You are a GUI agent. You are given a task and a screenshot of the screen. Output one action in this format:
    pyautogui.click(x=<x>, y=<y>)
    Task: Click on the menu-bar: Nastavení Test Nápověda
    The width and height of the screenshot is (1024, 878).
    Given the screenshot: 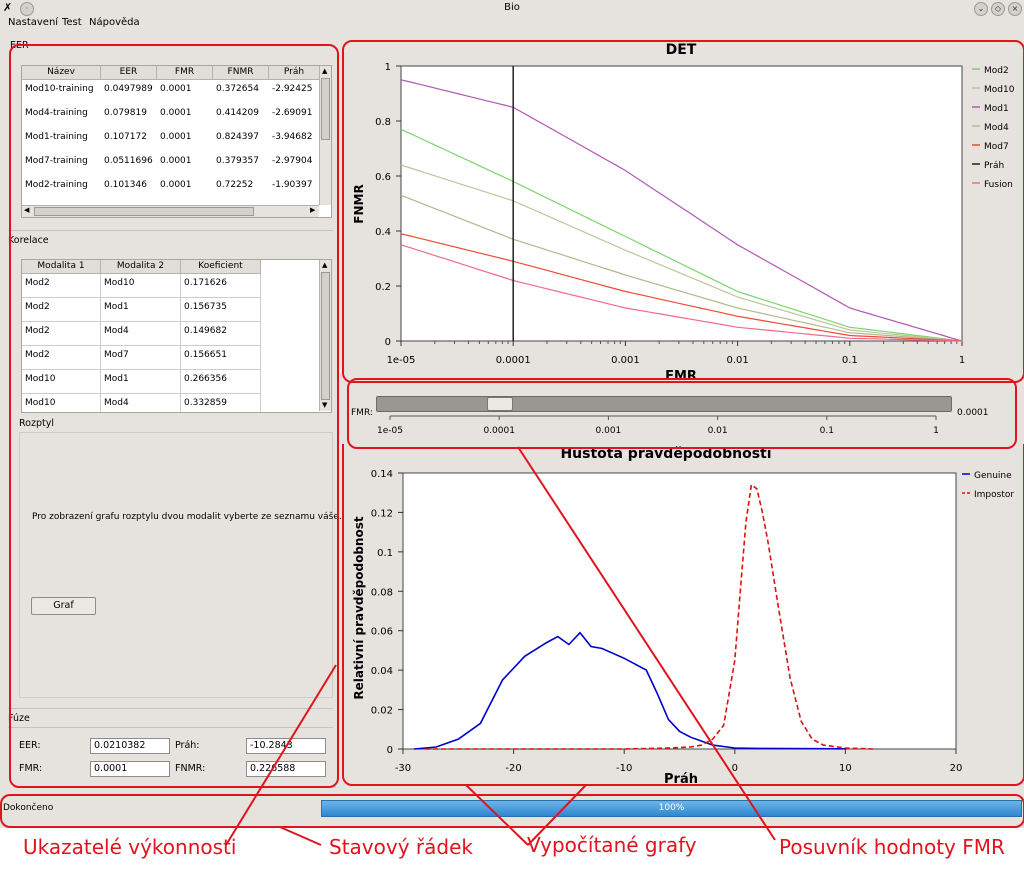 What is the action you would take?
    pyautogui.click(x=512, y=24)
    